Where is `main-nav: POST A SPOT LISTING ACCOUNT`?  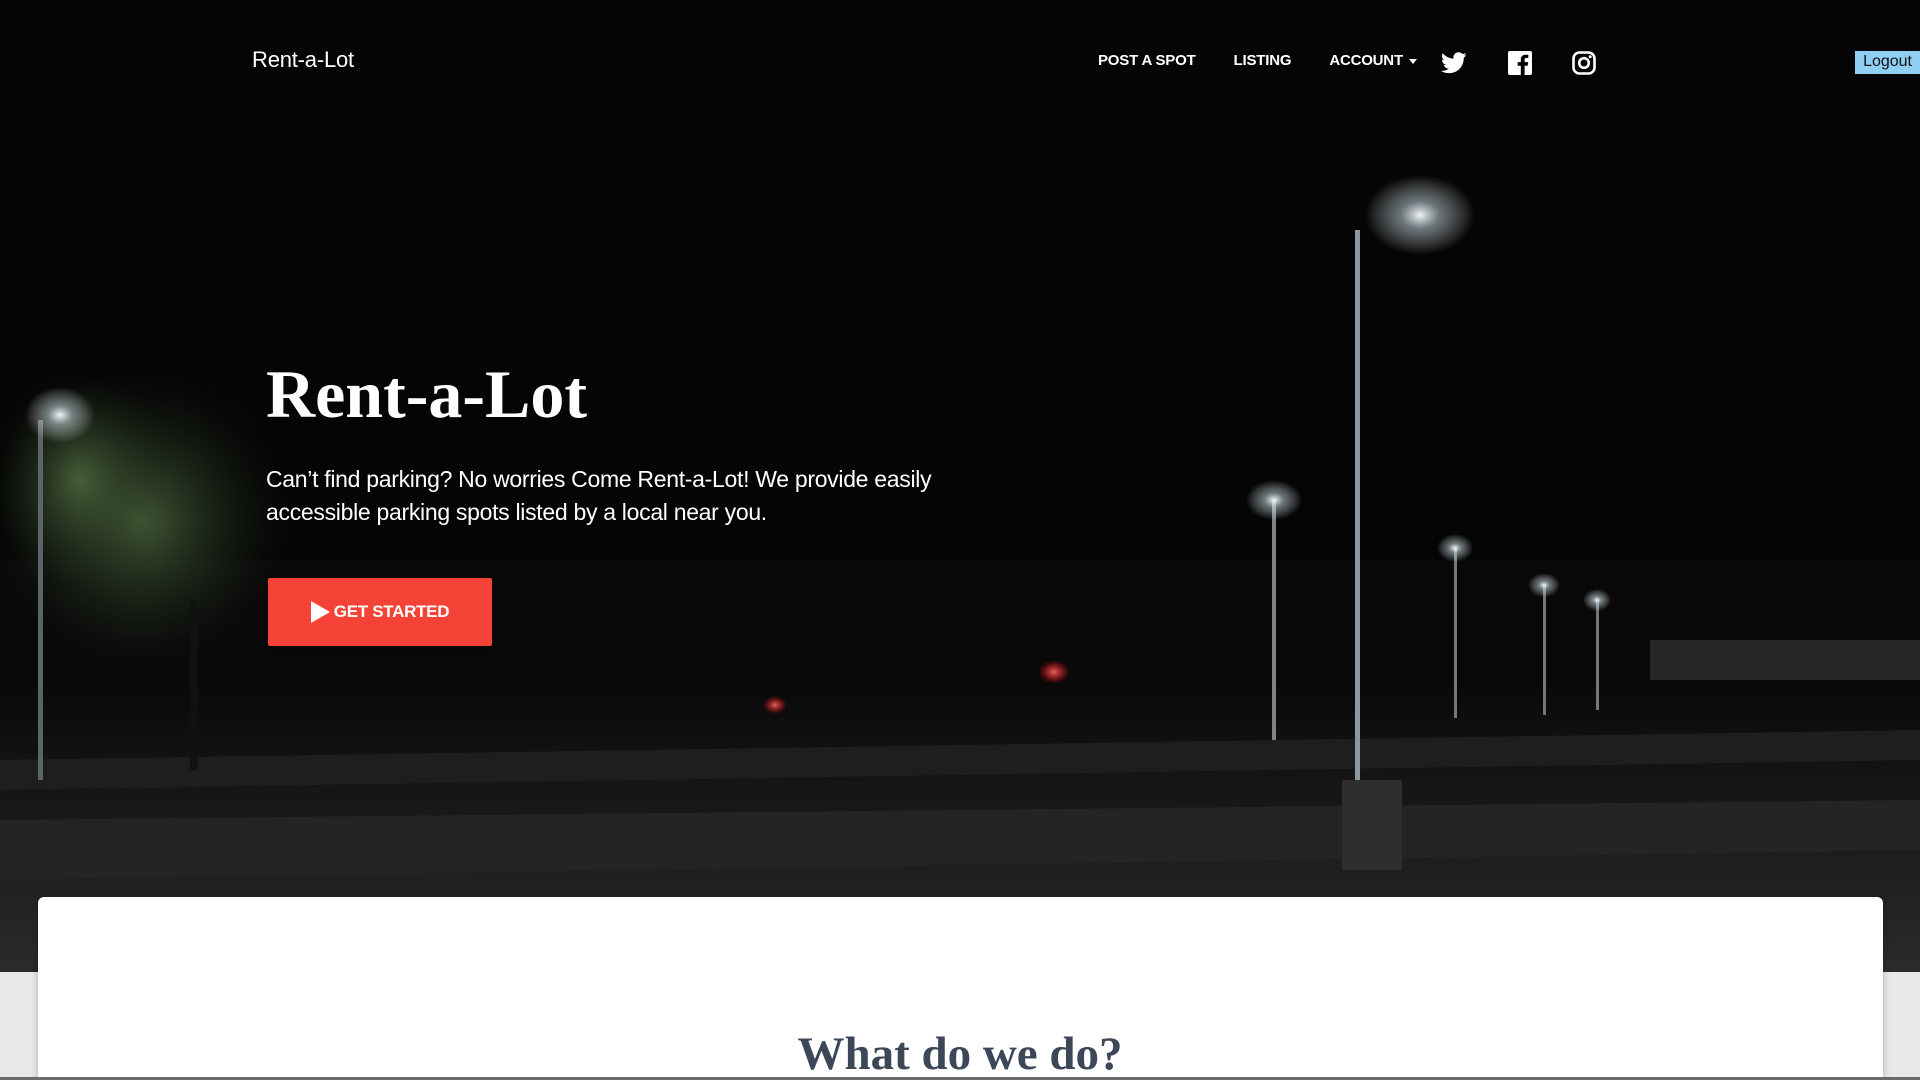
main-nav: POST A SPOT LISTING ACCOUNT is located at coordinates (1276, 60).